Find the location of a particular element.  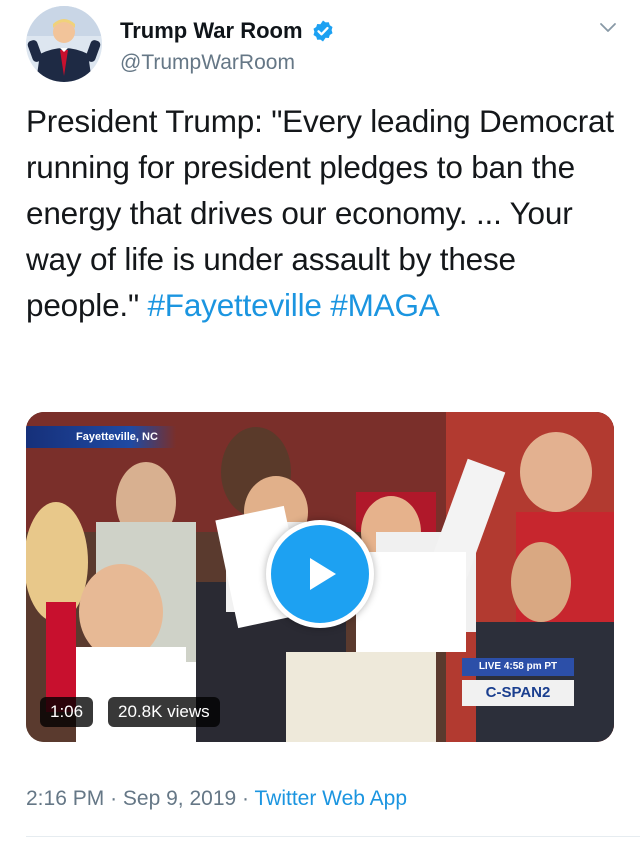

avatar is located at coordinates (64, 44).